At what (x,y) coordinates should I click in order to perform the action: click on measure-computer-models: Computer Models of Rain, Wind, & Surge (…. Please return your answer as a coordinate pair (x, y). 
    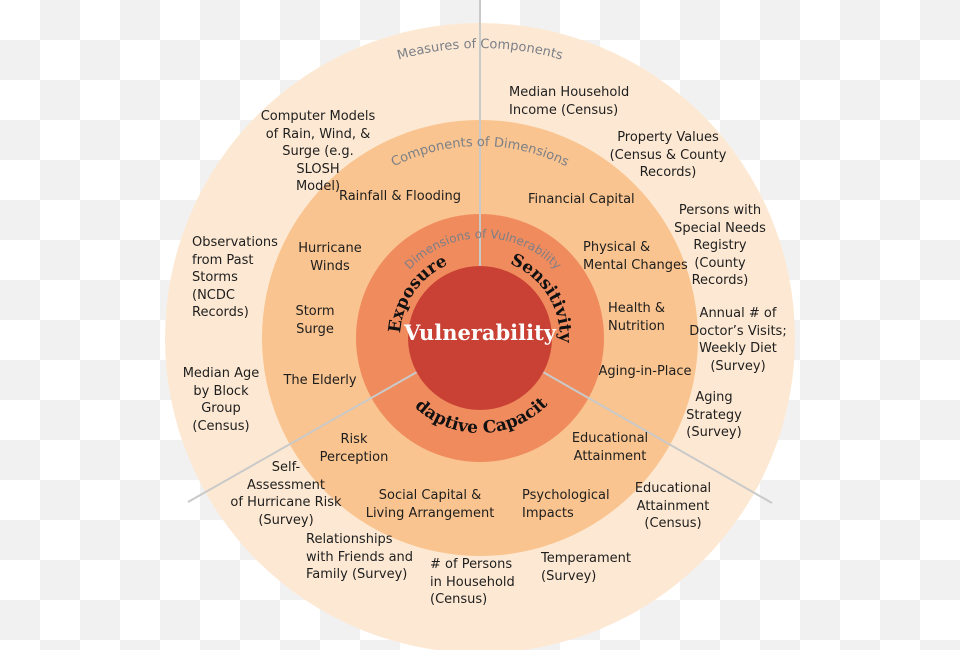
    Looking at the image, I should click on (318, 151).